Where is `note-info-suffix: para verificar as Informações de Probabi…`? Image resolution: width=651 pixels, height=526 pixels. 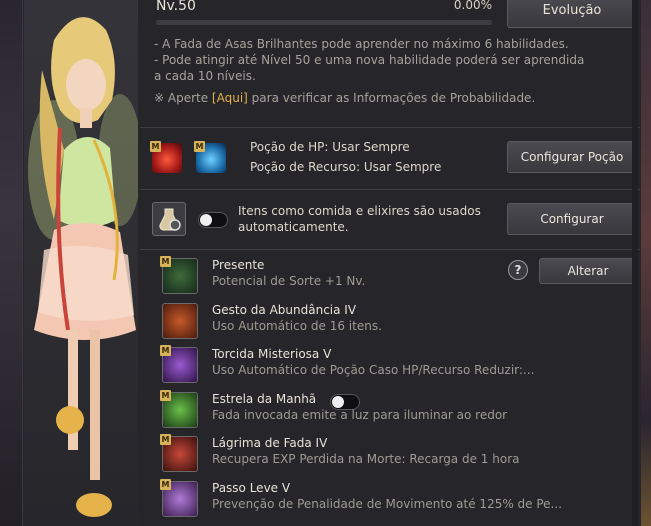 note-info-suffix: para verificar as Informações de Probabi… is located at coordinates (391, 98).